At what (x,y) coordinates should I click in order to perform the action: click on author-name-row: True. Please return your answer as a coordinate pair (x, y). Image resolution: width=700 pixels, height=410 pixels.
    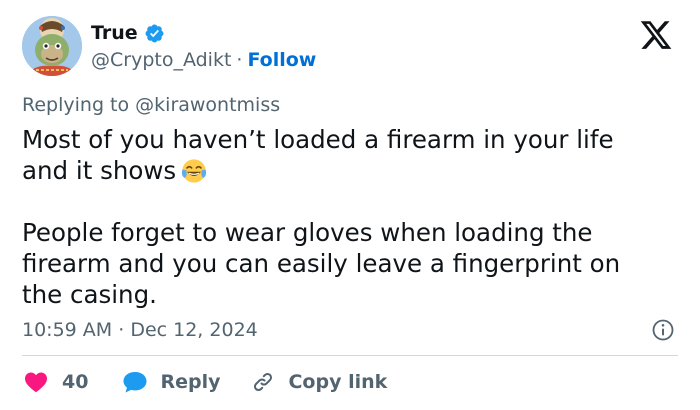
    Looking at the image, I should click on (128, 33).